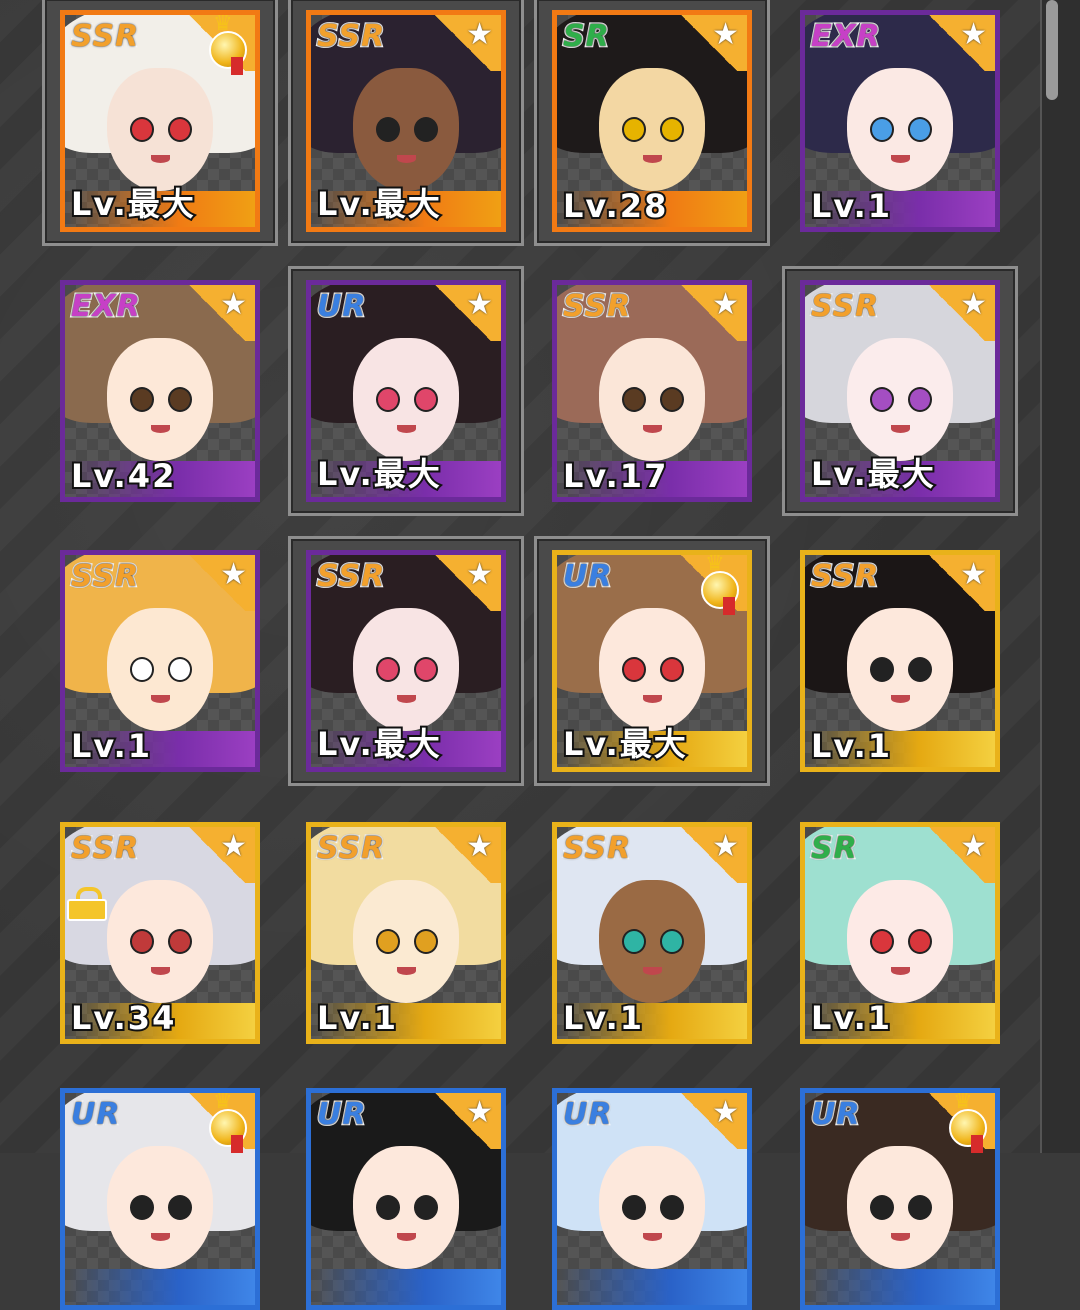 The width and height of the screenshot is (1080, 1310). Describe the element at coordinates (123, 1018) in the screenshot. I see `level-label: Lv.34` at that location.